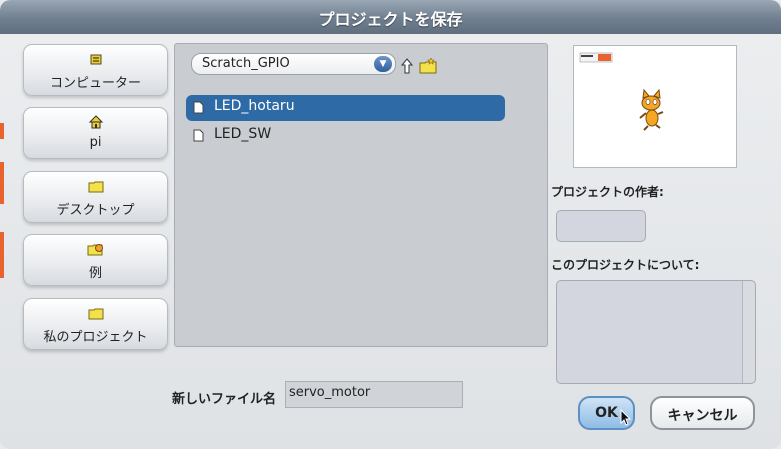 This screenshot has height=449, width=781. What do you see at coordinates (621, 91) in the screenshot?
I see `scratch-cat-image` at bounding box center [621, 91].